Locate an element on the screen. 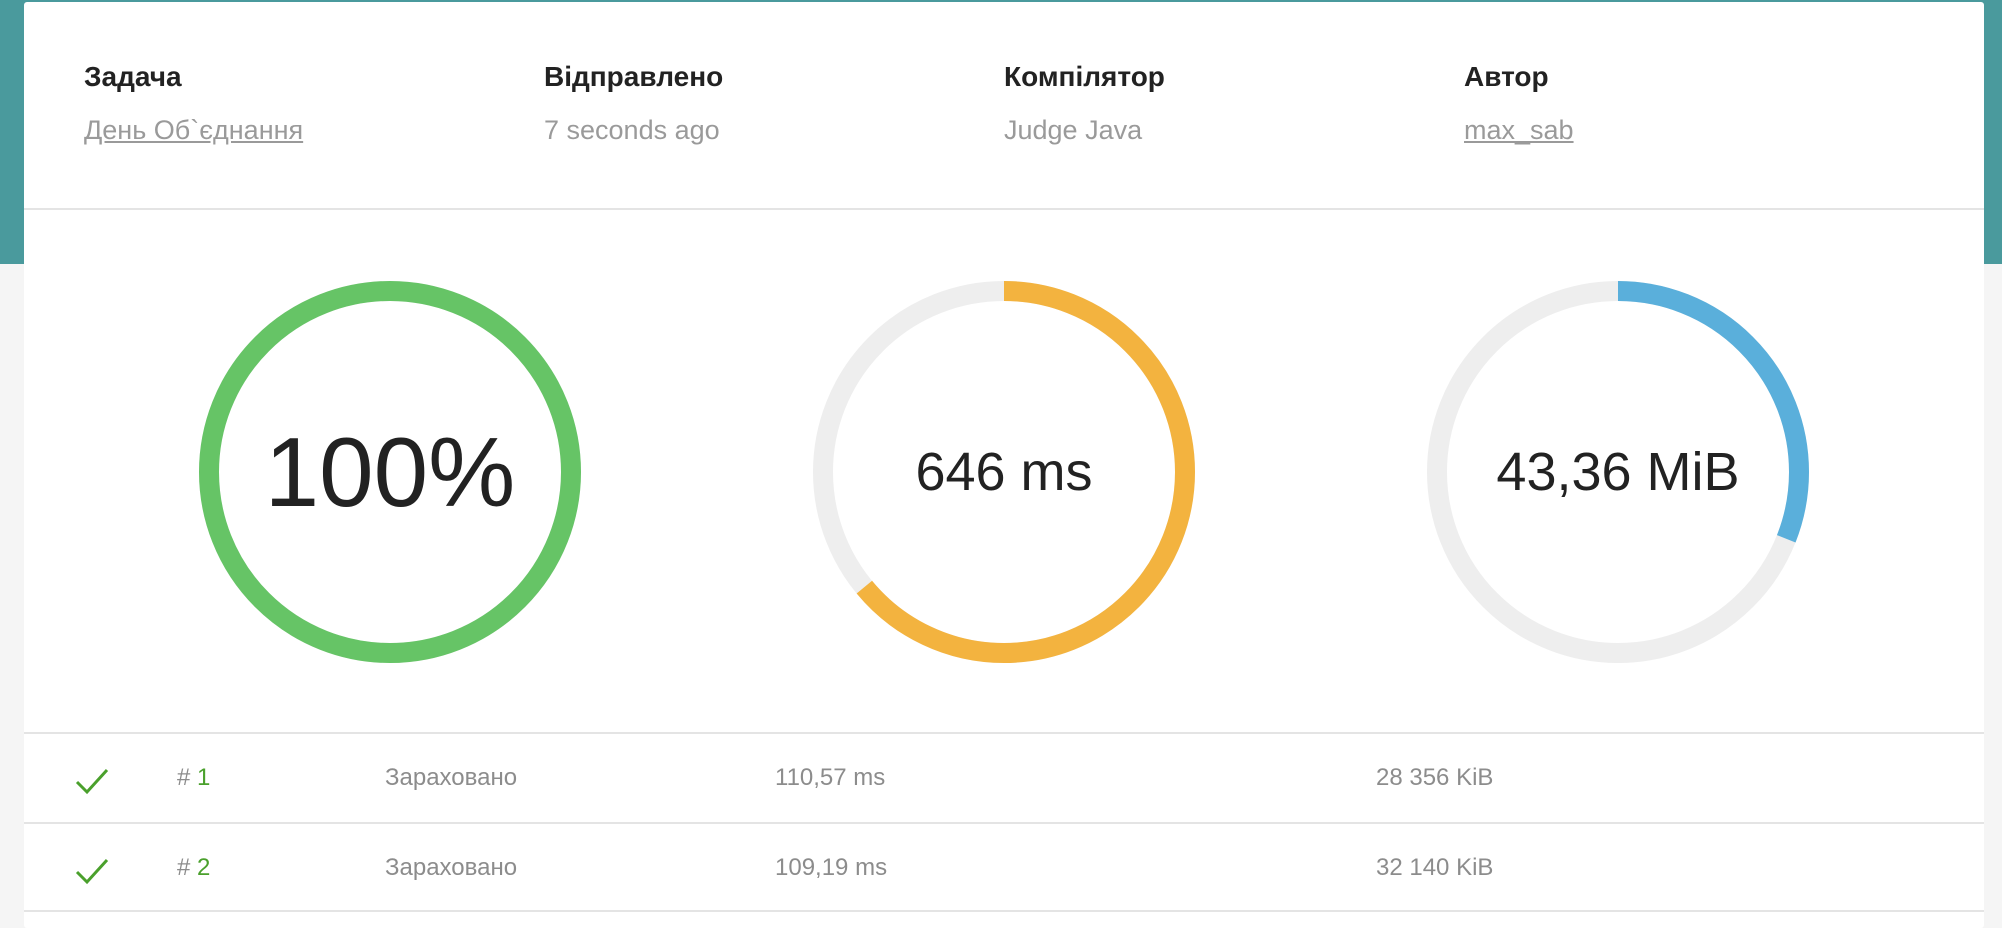 This screenshot has height=928, width=2002. time-gauge: 646 ms is located at coordinates (1004, 472).